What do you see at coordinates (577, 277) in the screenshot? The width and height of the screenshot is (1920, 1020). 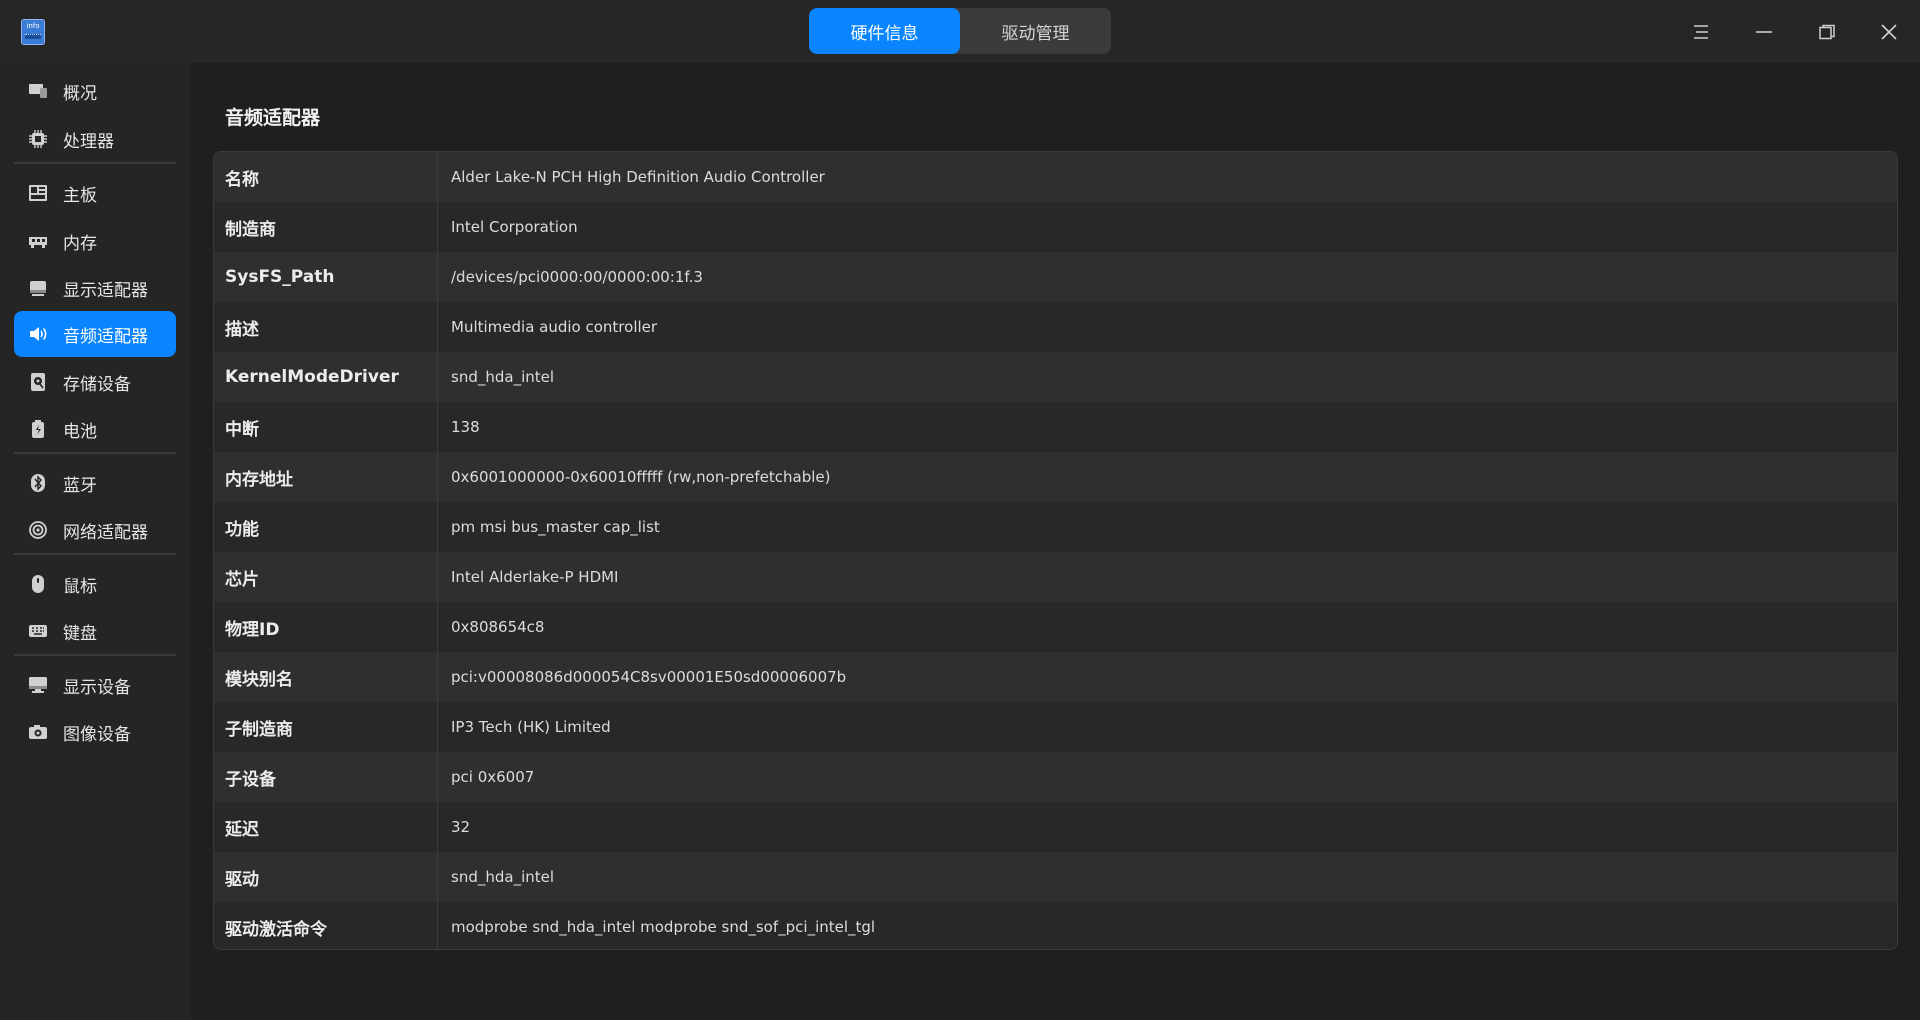 I see `row-value: /devices/pci0000:00/0000:00:1f.3` at bounding box center [577, 277].